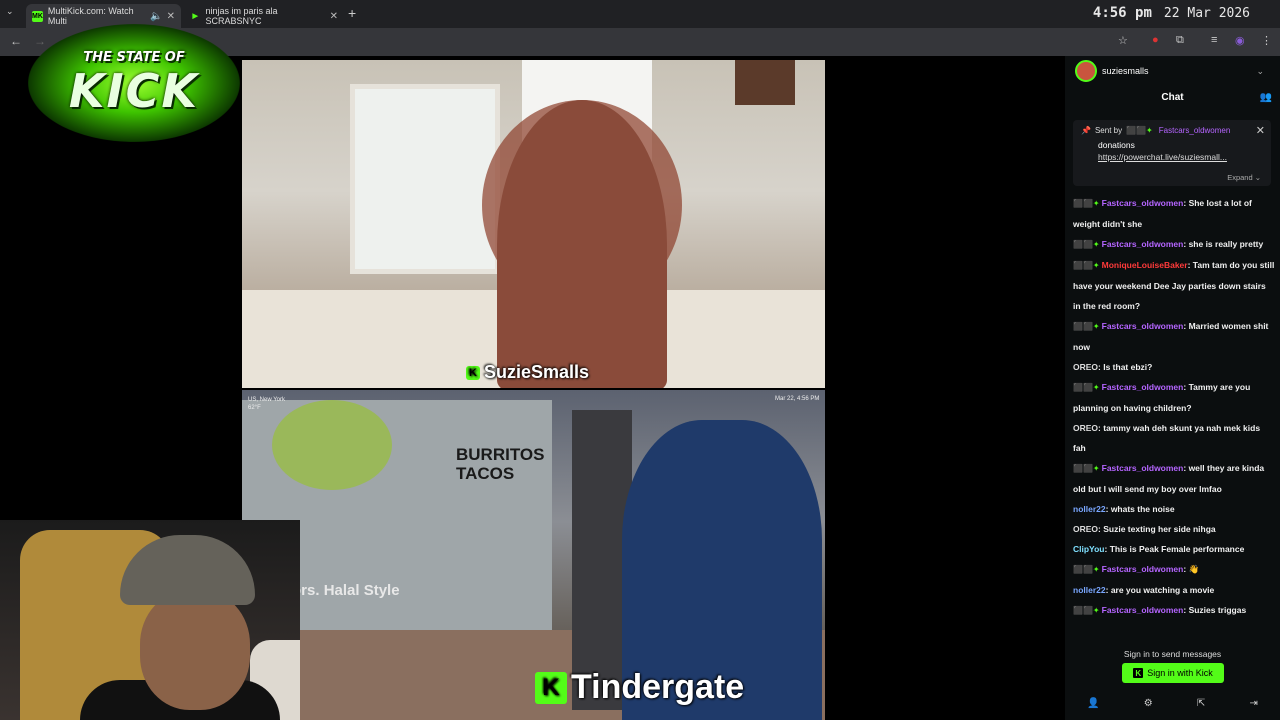 Image resolution: width=1280 pixels, height=720 pixels. I want to click on logo-line1: THE STATE OF, so click(134, 57).